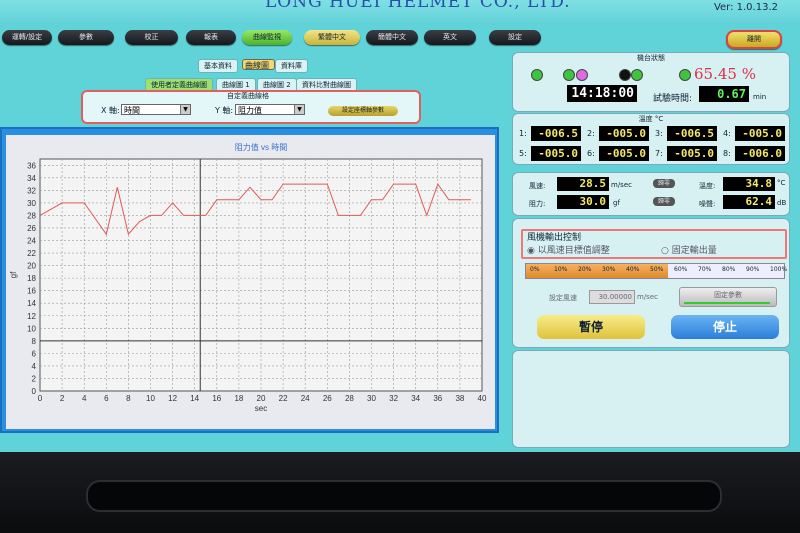 This screenshot has height=533, width=800. What do you see at coordinates (583, 202) in the screenshot?
I see `resist-display: 30.0` at bounding box center [583, 202].